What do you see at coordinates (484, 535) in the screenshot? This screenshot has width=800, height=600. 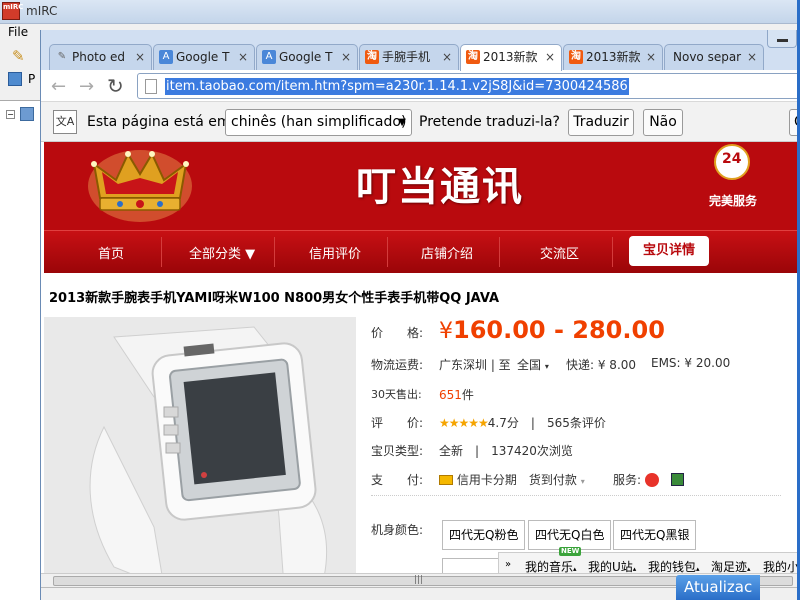 I see `color-option-pink: 四代无Q粉色` at bounding box center [484, 535].